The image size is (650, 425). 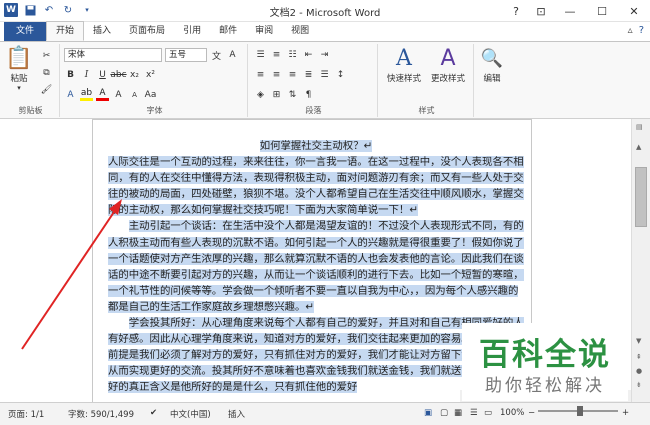 What do you see at coordinates (458, 413) in the screenshot?
I see `web-layout-icon: ▦` at bounding box center [458, 413].